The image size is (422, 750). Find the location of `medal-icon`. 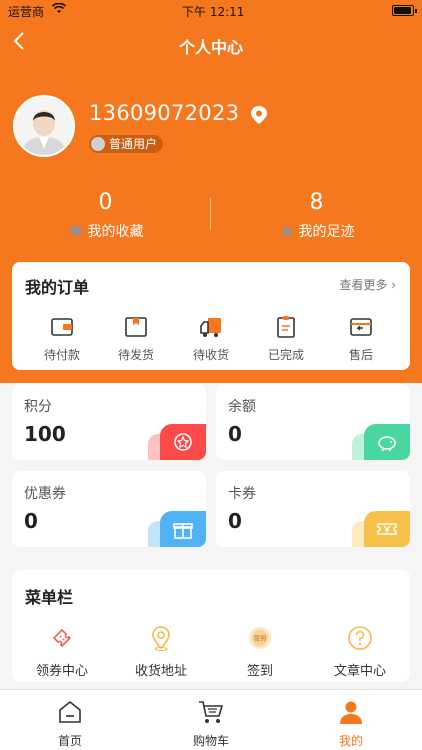

medal-icon is located at coordinates (183, 442).